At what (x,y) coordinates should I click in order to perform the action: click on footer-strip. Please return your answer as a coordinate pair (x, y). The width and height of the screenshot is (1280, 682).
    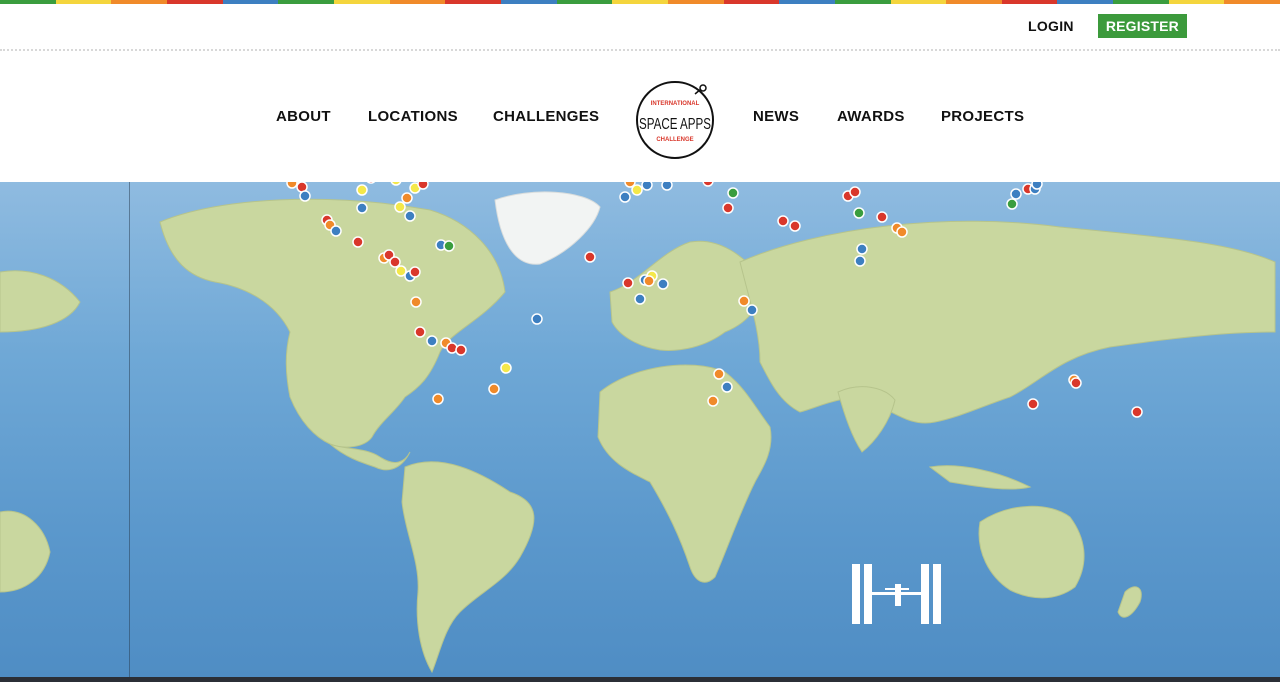
    Looking at the image, I should click on (640, 679).